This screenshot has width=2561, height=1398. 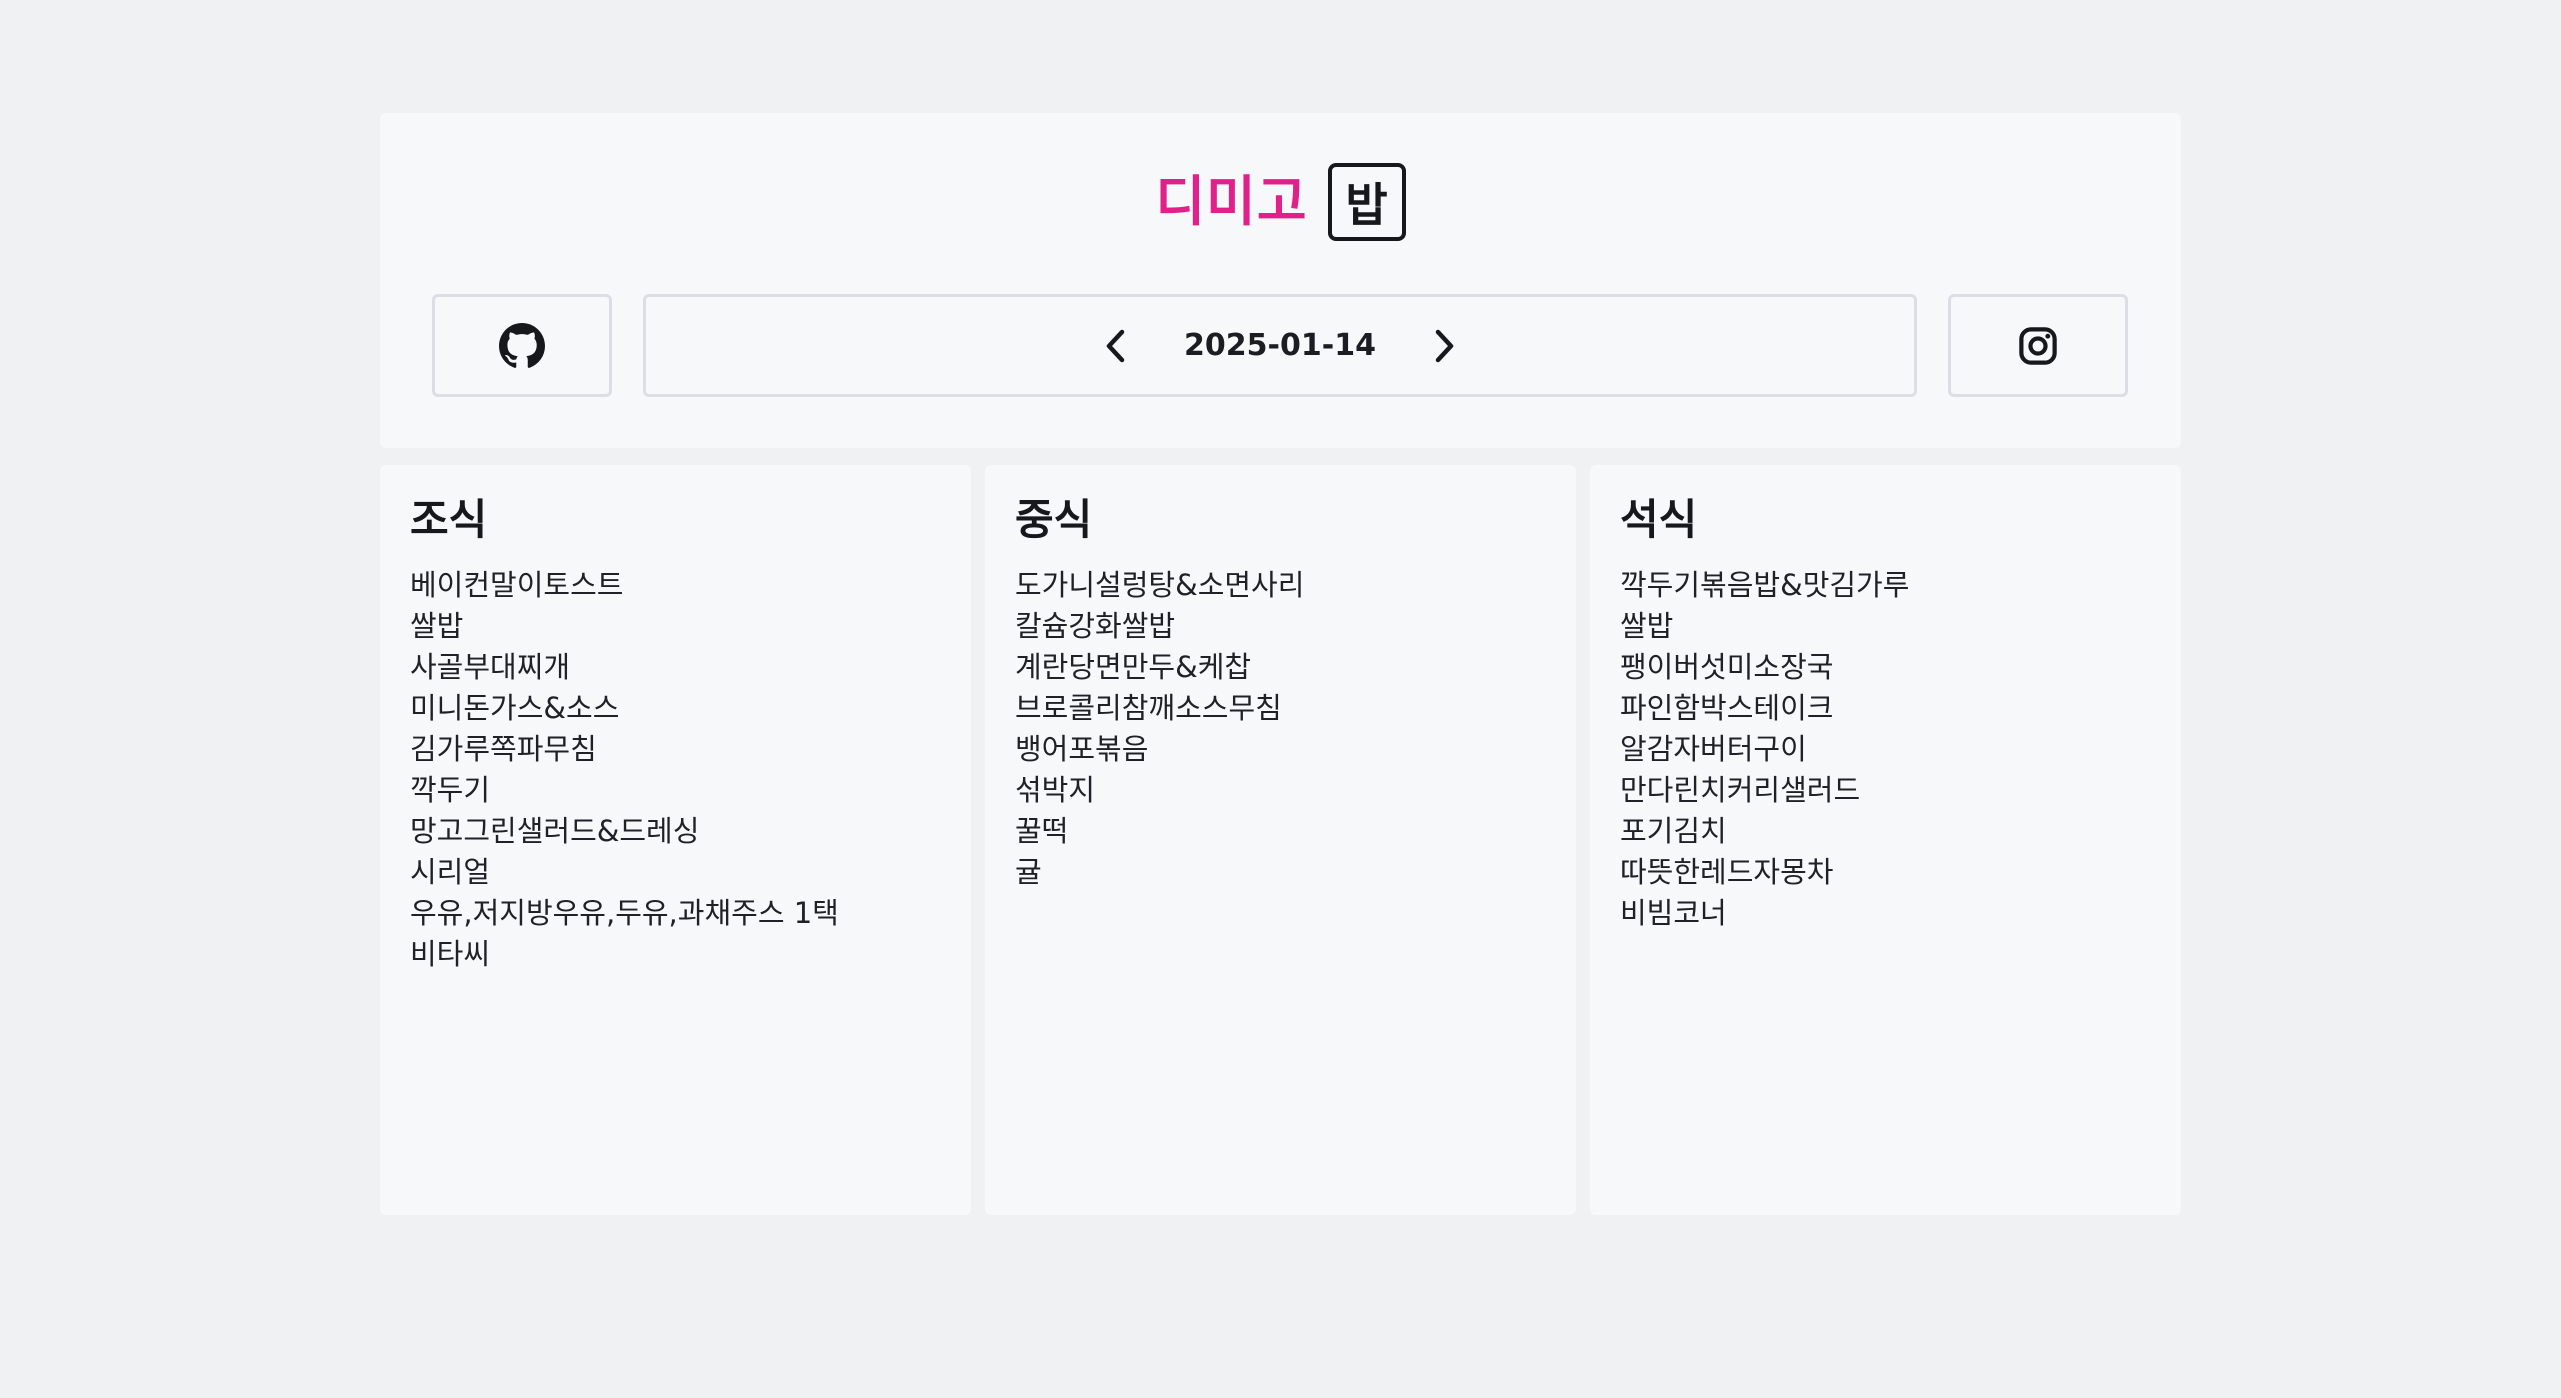 I want to click on menu-item: 포기김치, so click(x=1673, y=831).